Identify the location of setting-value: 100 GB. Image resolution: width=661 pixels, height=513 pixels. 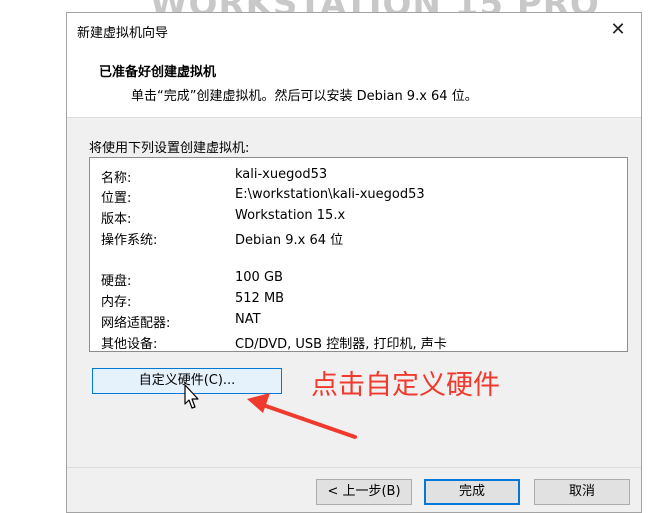
(259, 277).